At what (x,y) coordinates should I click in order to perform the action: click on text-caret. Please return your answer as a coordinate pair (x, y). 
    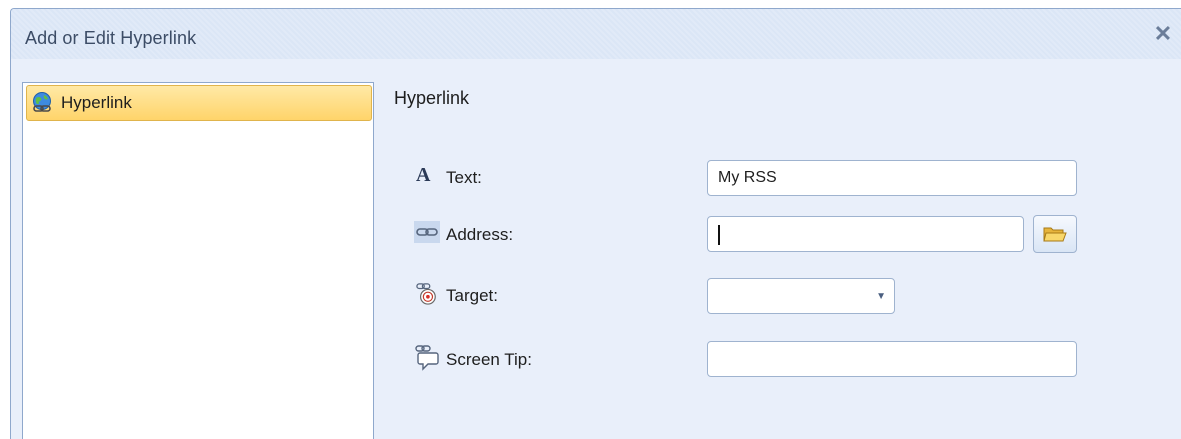
    Looking at the image, I should click on (719, 235).